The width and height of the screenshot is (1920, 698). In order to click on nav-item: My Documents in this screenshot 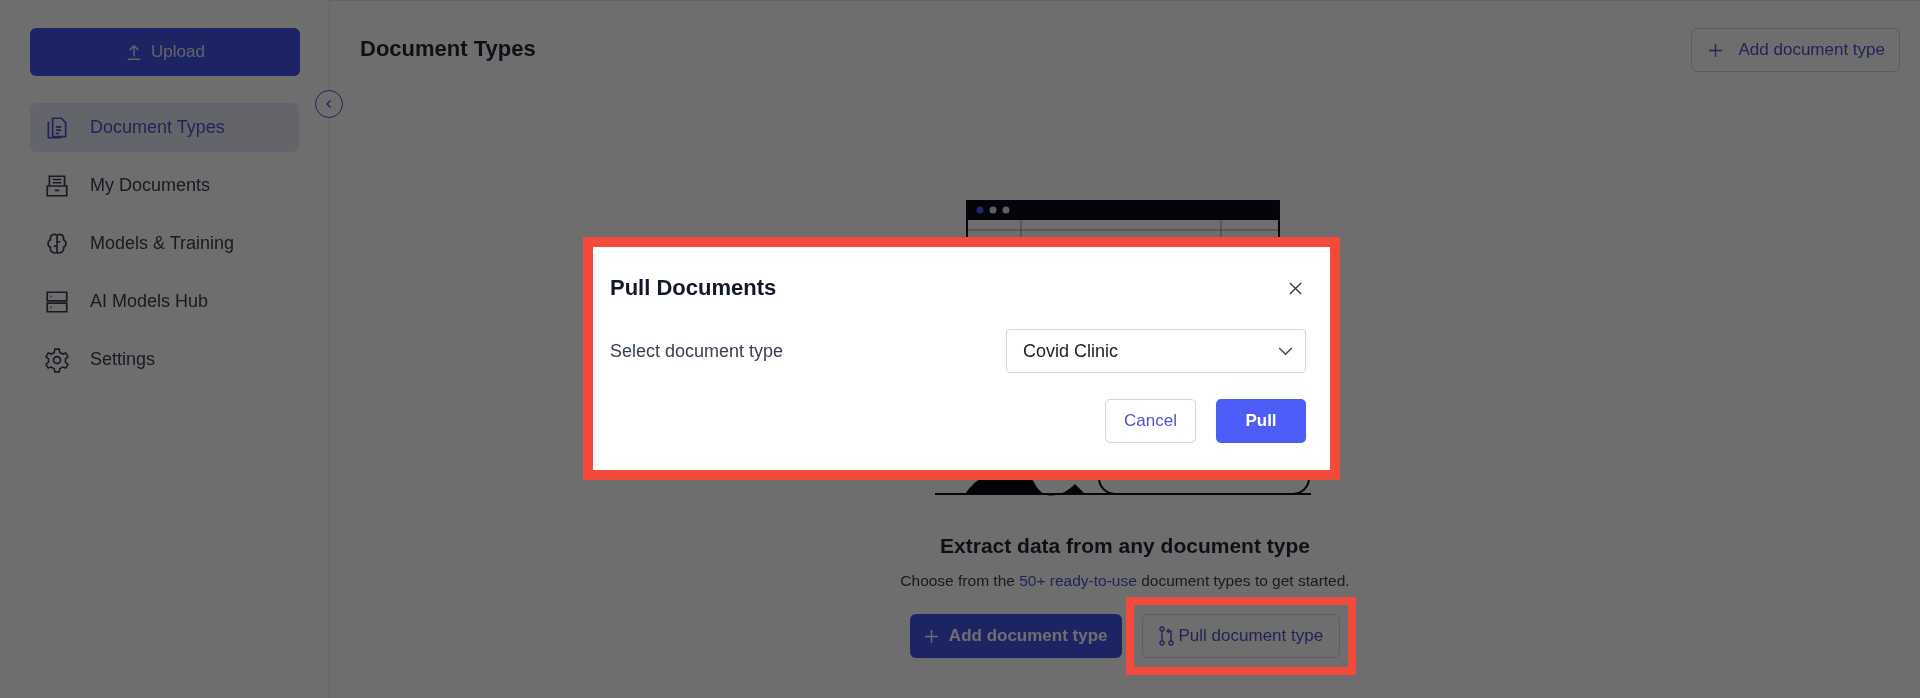, I will do `click(164, 185)`.